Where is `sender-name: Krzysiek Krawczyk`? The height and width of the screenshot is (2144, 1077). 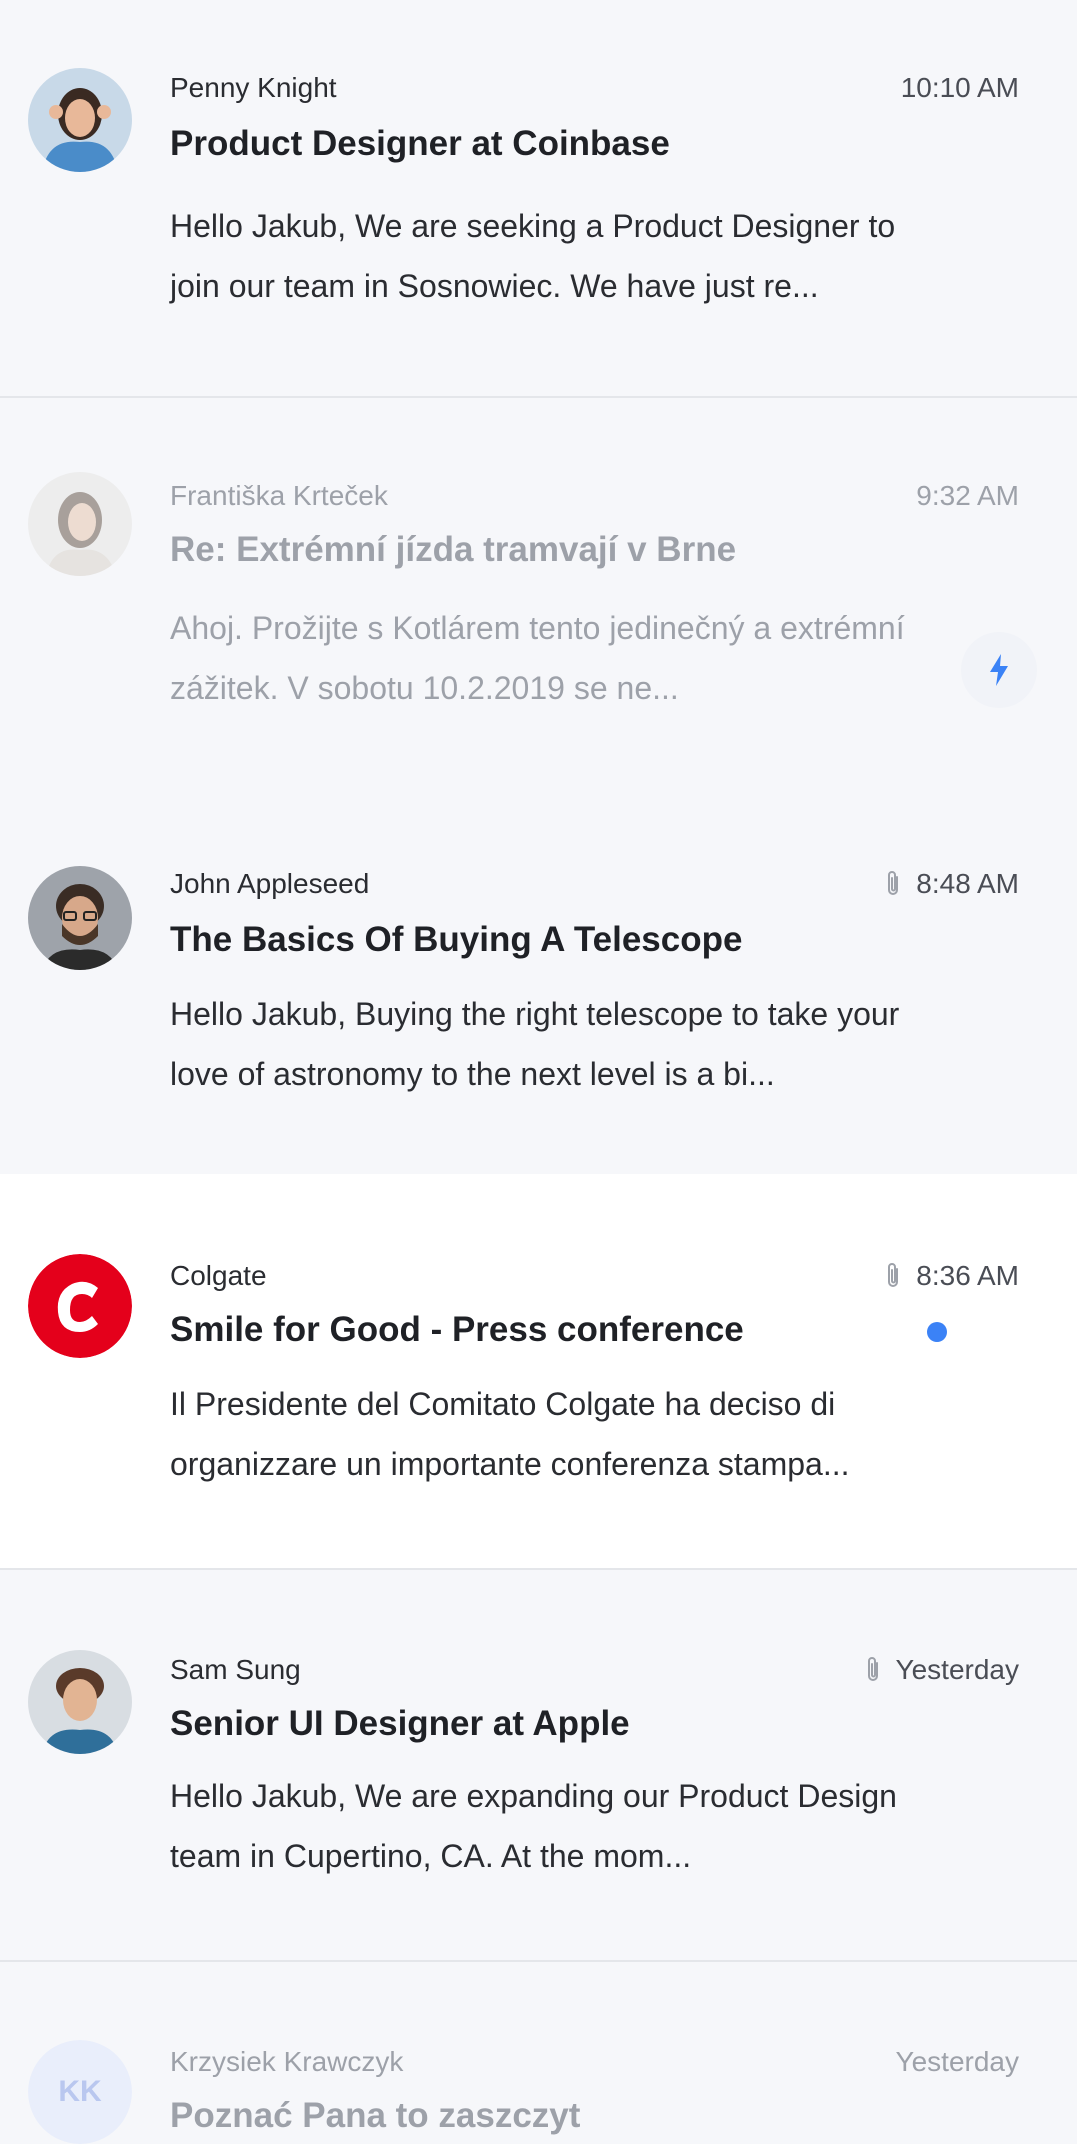
sender-name: Krzysiek Krawczyk is located at coordinates (287, 2061).